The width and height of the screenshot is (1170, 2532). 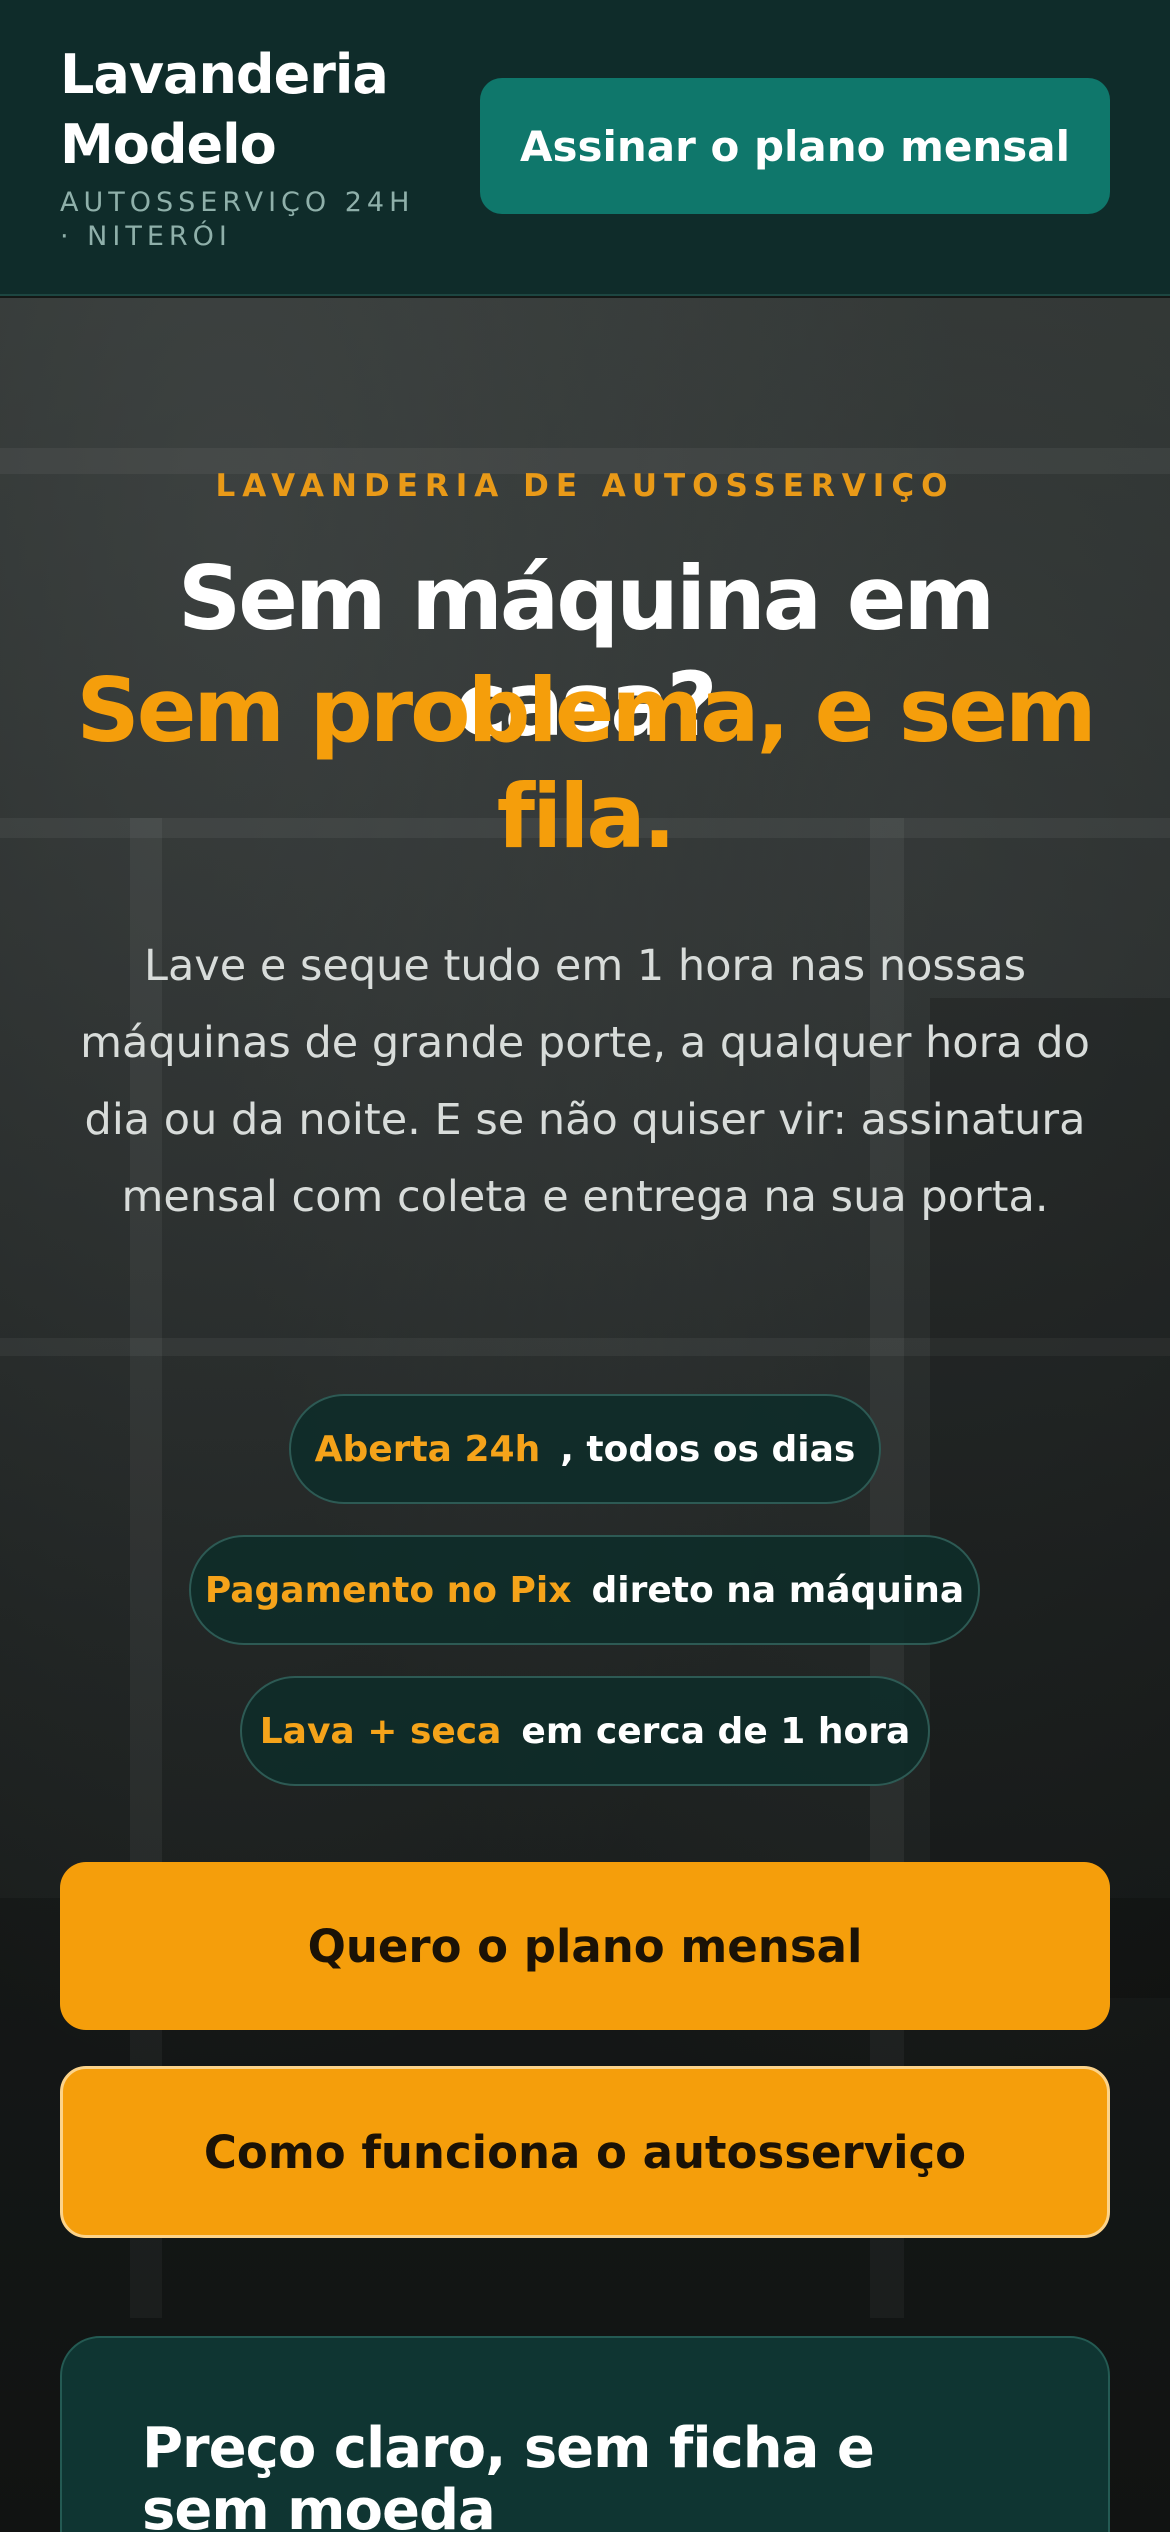 I want to click on feature-text: em cerca de 1 hora, so click(x=716, y=1731).